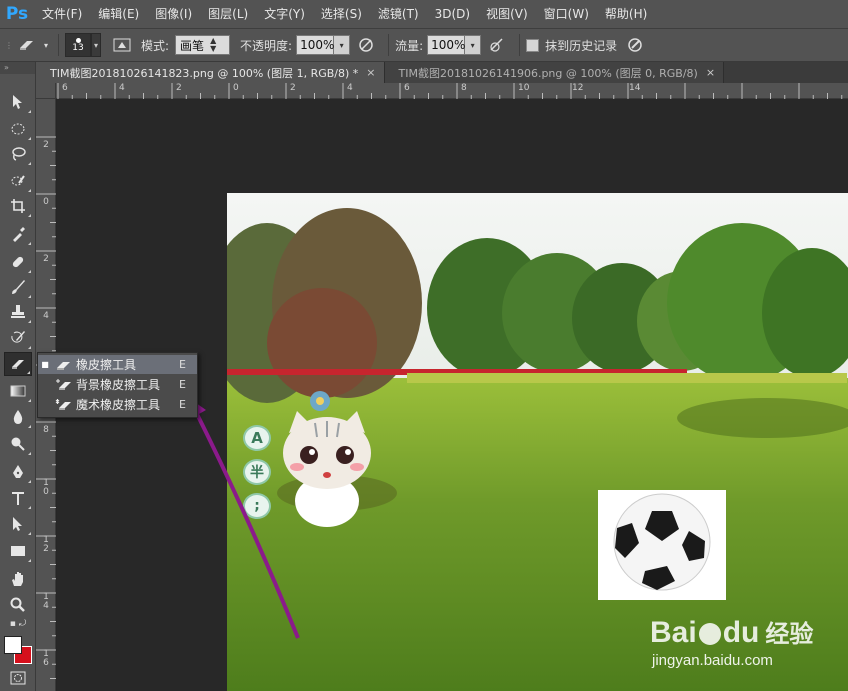 This screenshot has width=848, height=691. I want to click on background-eraser-icon, so click(64, 384).